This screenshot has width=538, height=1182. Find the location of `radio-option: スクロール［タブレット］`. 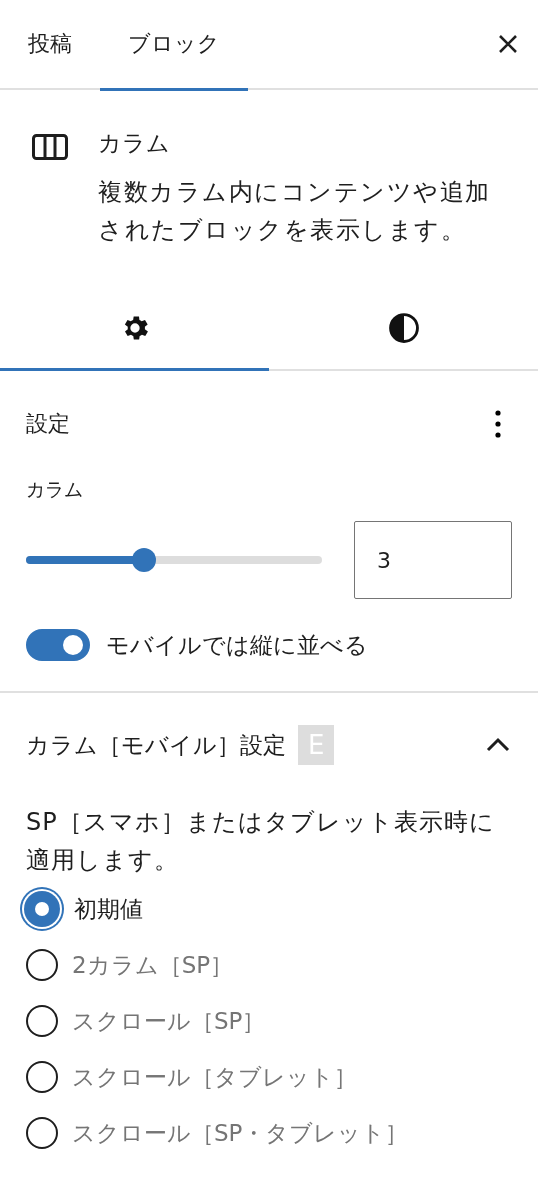

radio-option: スクロール［タブレット］ is located at coordinates (269, 1077).